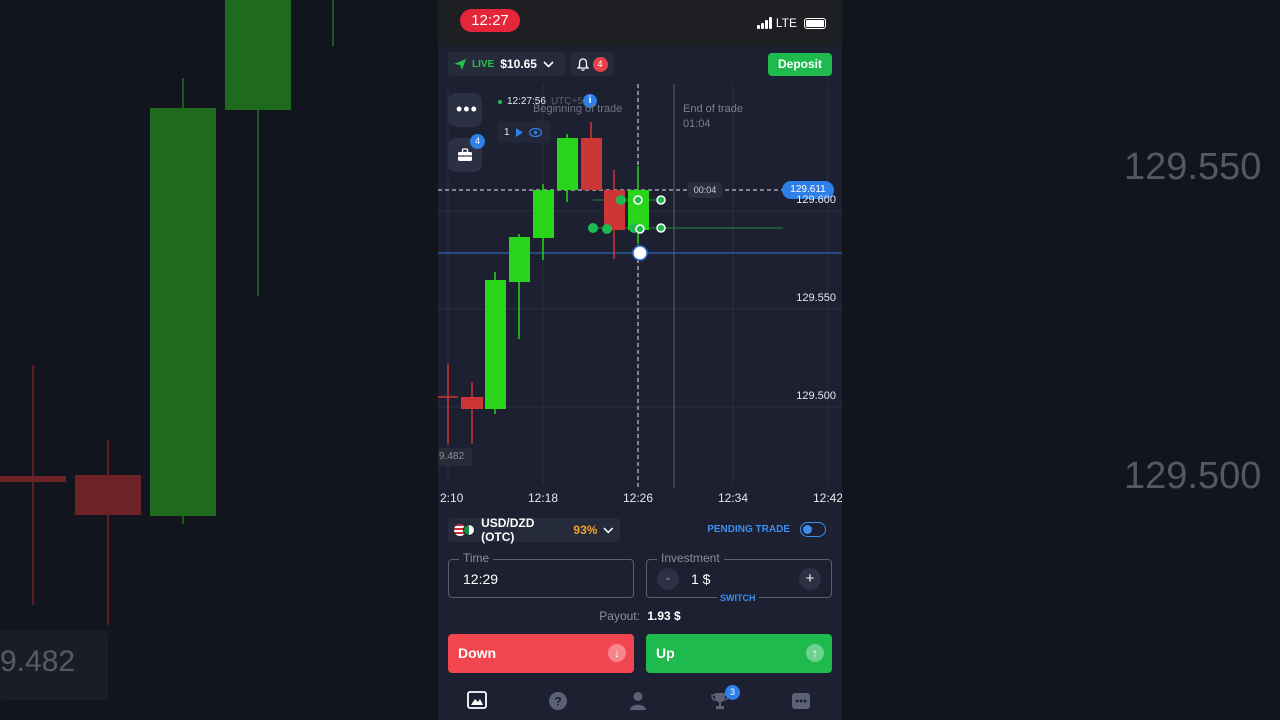 The image size is (1280, 720). Describe the element at coordinates (483, 64) in the screenshot. I see `live-tag: LIVE` at that location.